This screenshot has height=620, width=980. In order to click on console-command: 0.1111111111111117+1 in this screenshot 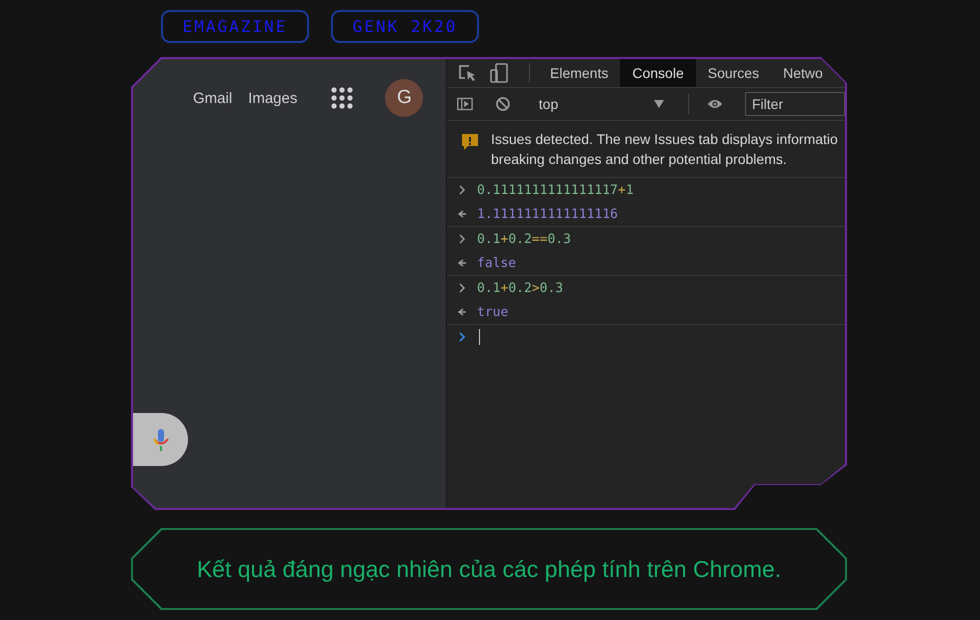, I will do `click(555, 190)`.